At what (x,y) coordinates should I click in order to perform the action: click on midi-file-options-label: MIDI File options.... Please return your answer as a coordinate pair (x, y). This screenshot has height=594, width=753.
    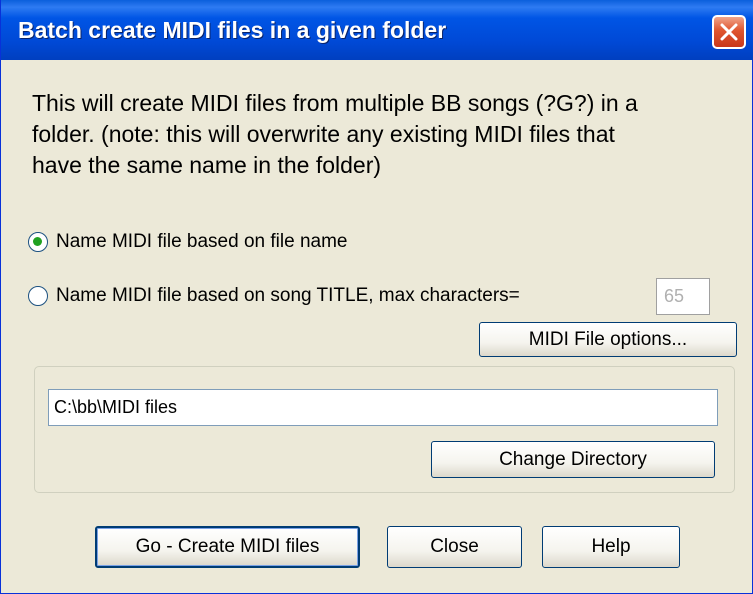
    Looking at the image, I should click on (608, 339).